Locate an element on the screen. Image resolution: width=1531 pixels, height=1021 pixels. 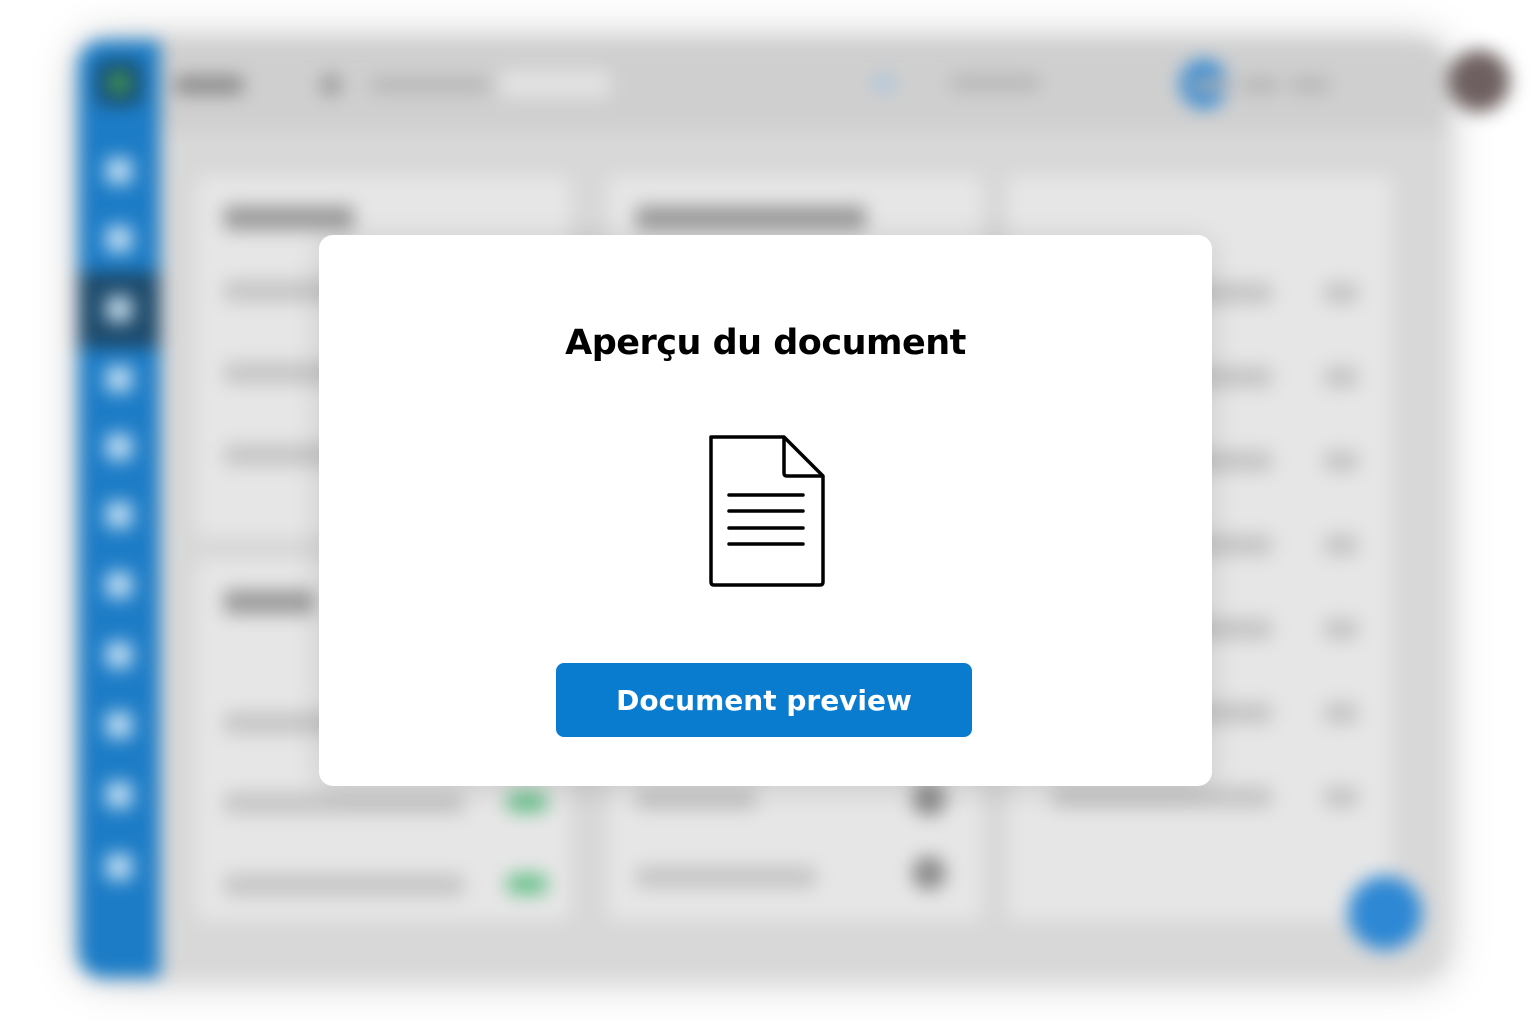
bell-icon is located at coordinates (884, 83).